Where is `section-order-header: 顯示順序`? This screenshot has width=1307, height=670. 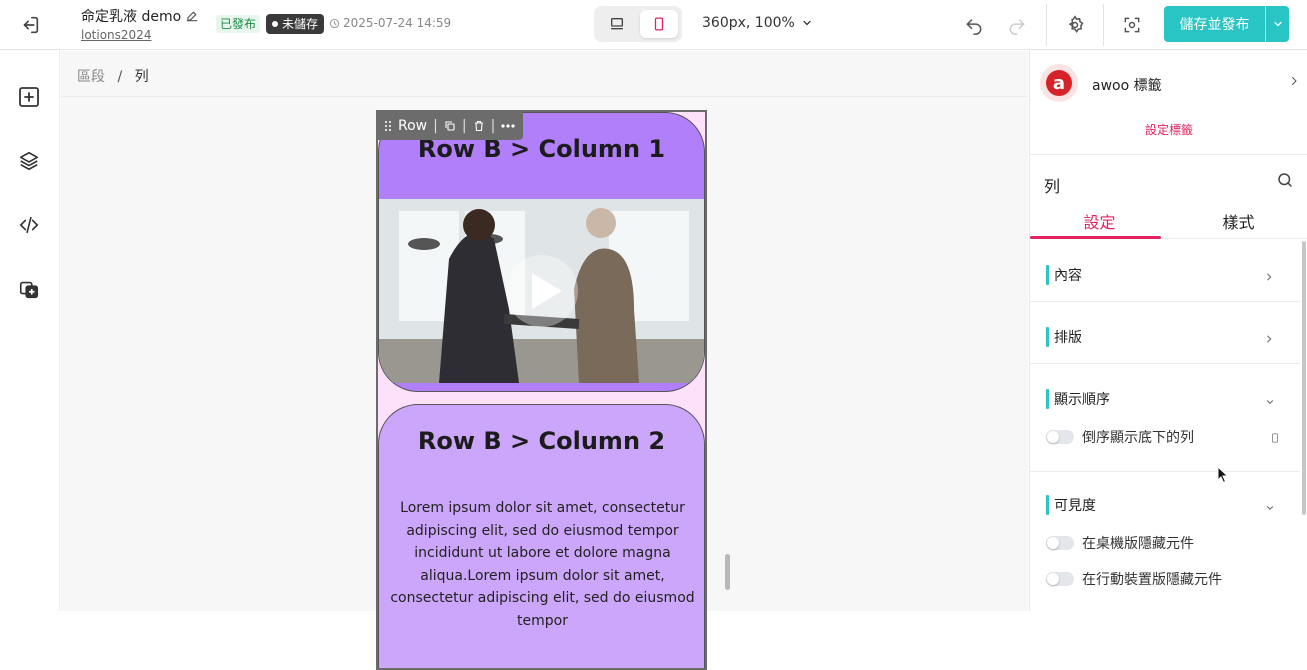
section-order-header: 顯示順序 is located at coordinates (1078, 399).